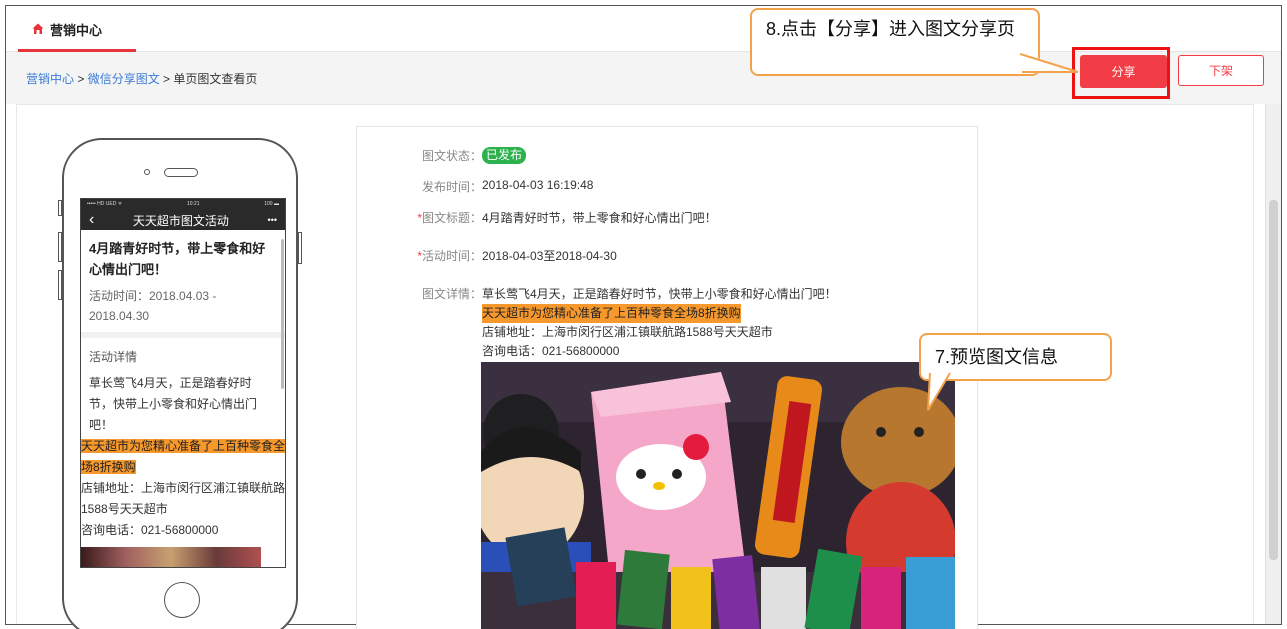 The width and height of the screenshot is (1287, 629). Describe the element at coordinates (549, 256) in the screenshot. I see `activity-value: 2018-04-03至2018-04-30` at that location.